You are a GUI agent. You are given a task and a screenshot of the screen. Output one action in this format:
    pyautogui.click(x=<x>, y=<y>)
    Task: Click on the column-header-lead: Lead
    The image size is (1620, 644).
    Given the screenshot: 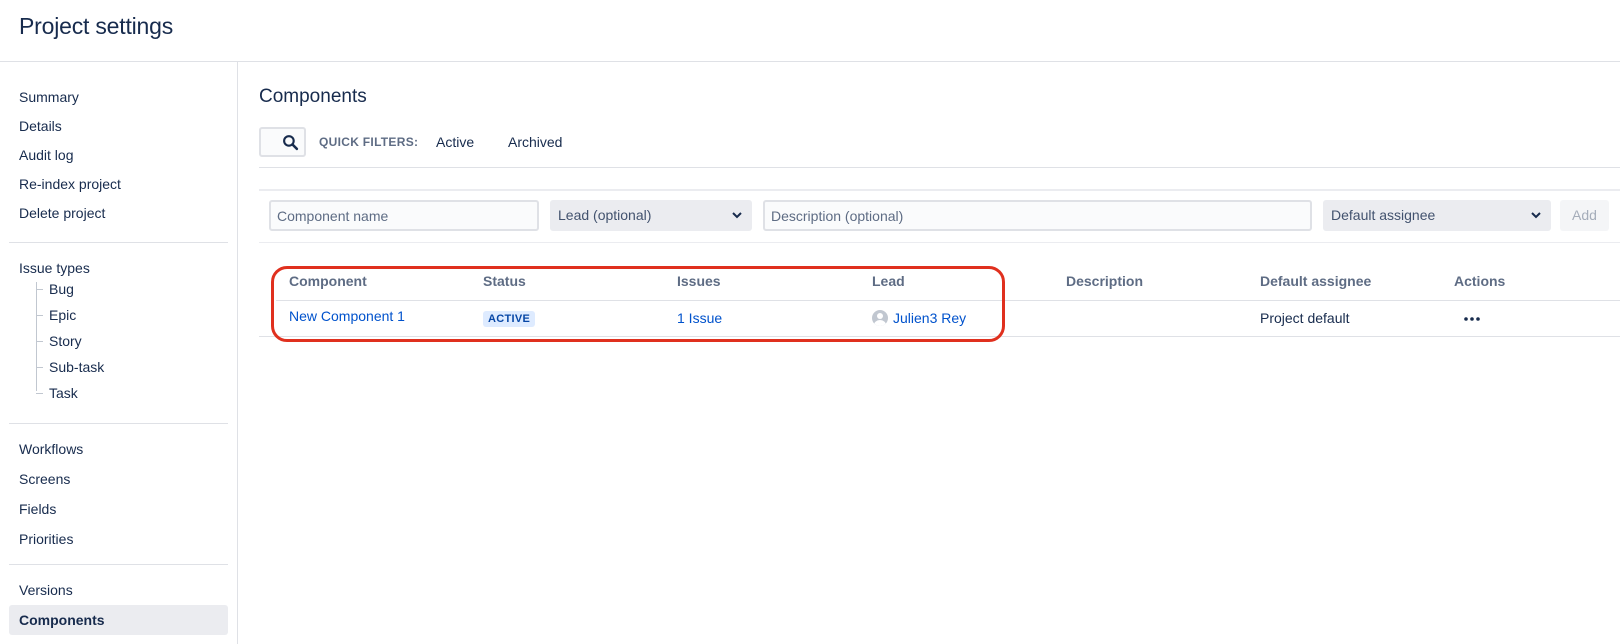 What is the action you would take?
    pyautogui.click(x=888, y=281)
    